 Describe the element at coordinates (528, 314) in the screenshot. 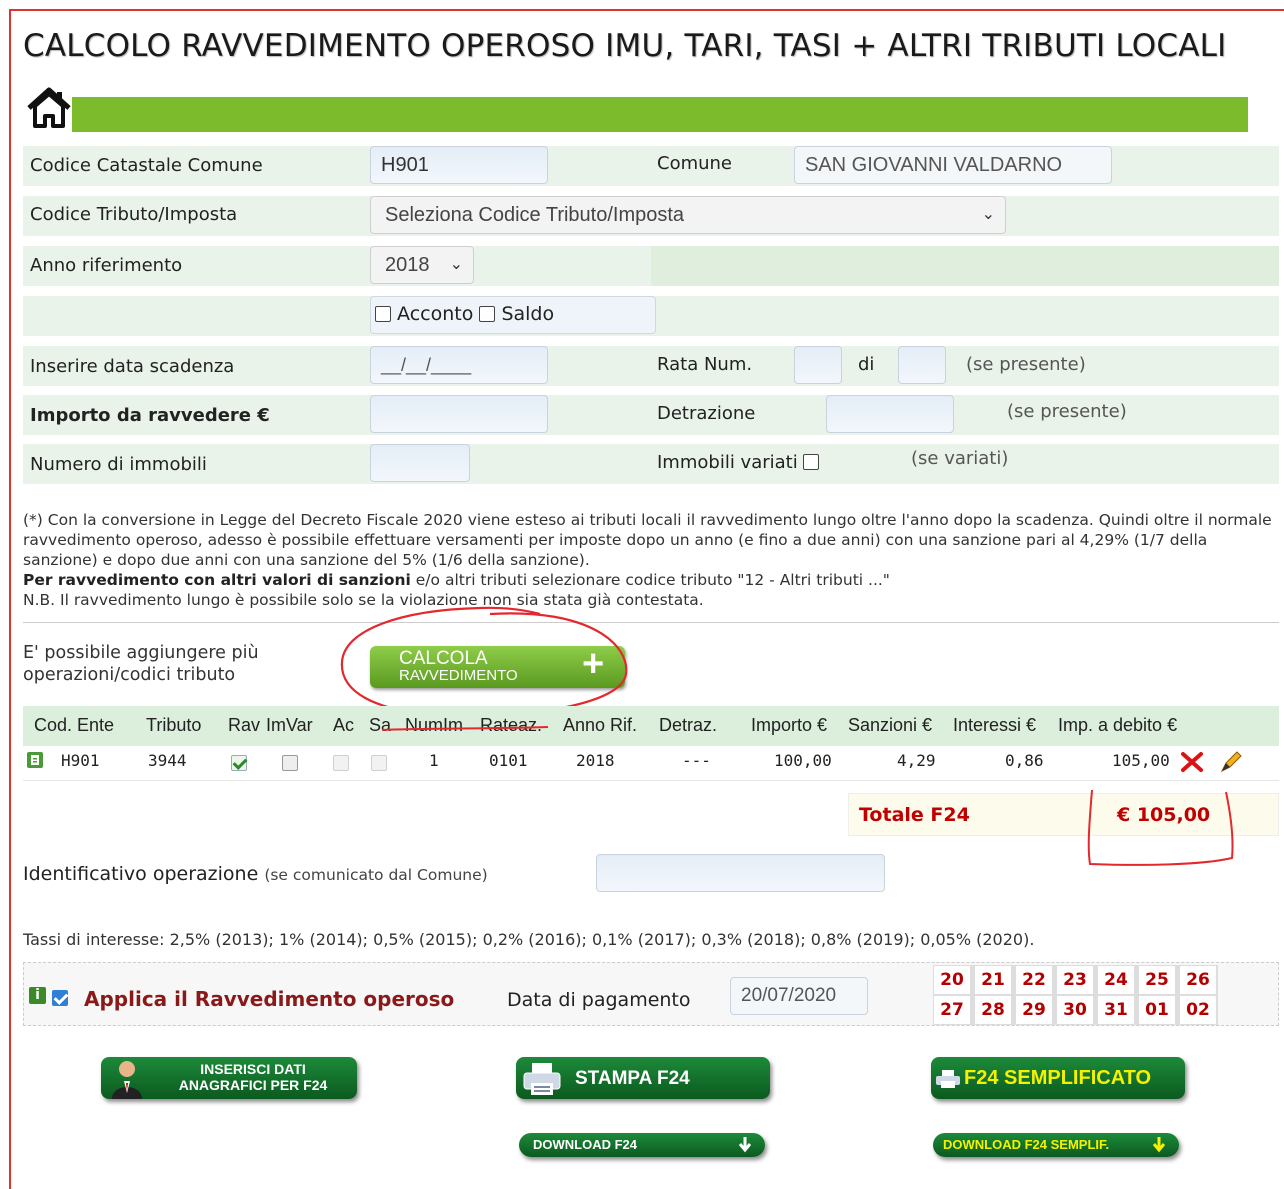

I see `saldo-label: Saldo` at that location.